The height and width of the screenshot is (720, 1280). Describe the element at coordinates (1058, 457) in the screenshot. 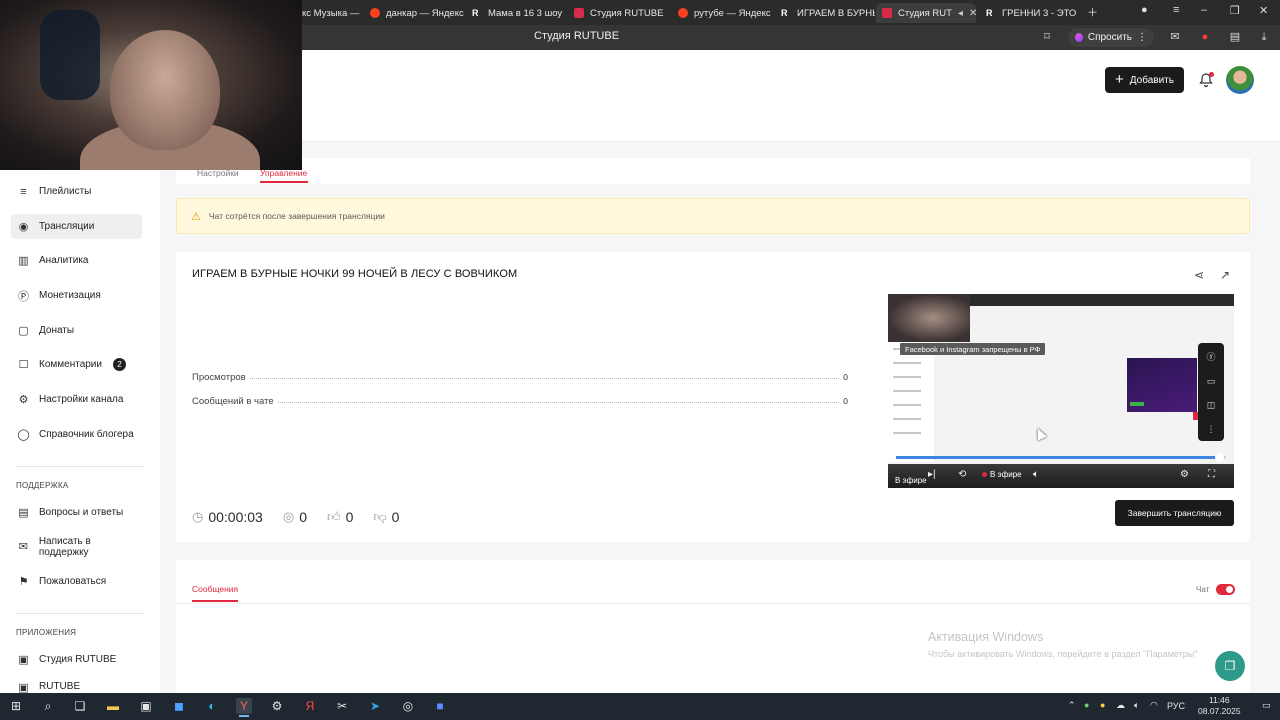

I see `player-progress-fill` at that location.